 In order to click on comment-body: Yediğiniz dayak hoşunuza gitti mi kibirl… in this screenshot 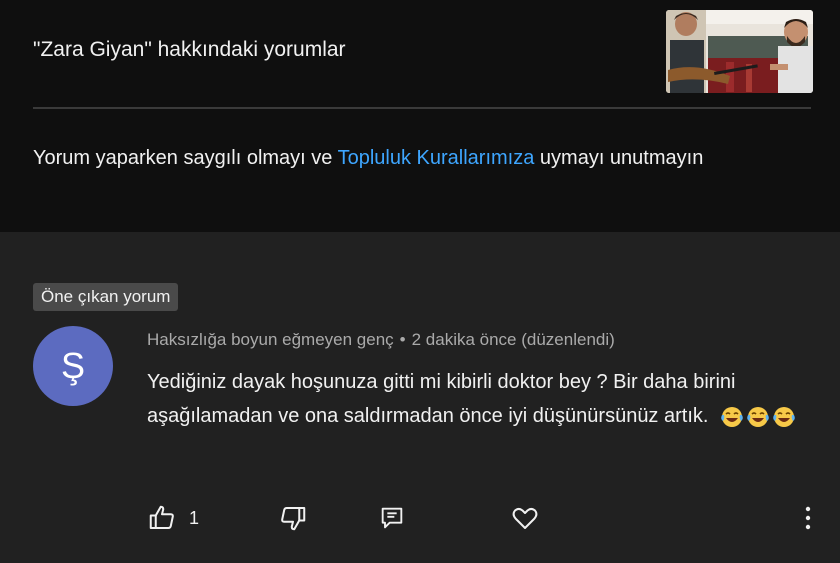, I will do `click(487, 399)`.